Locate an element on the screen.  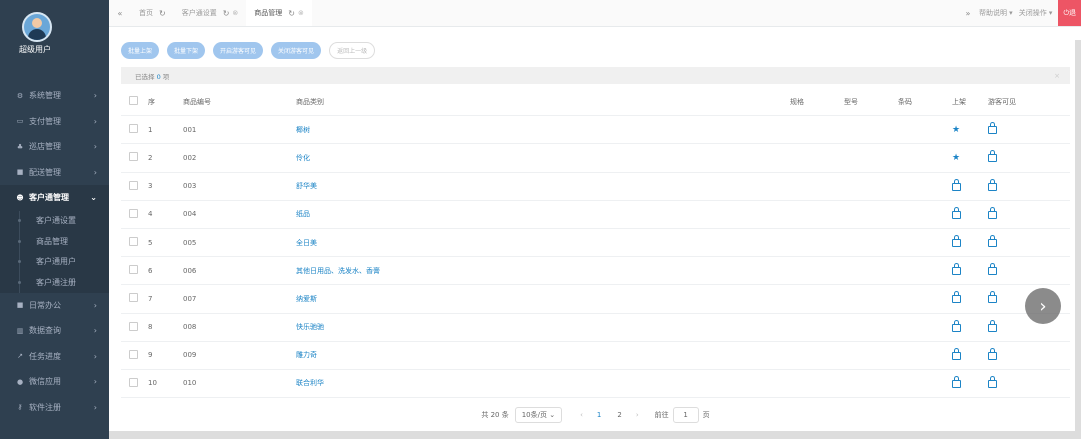
prev-page-icon: ‹ is located at coordinates (581, 415).